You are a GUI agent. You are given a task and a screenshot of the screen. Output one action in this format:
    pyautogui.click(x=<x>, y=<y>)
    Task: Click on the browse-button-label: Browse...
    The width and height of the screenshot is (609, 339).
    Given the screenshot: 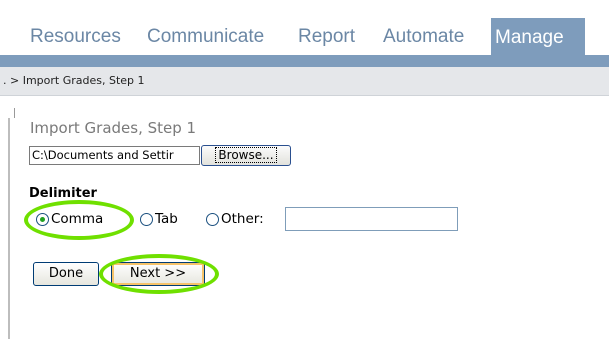 What is the action you would take?
    pyautogui.click(x=246, y=155)
    